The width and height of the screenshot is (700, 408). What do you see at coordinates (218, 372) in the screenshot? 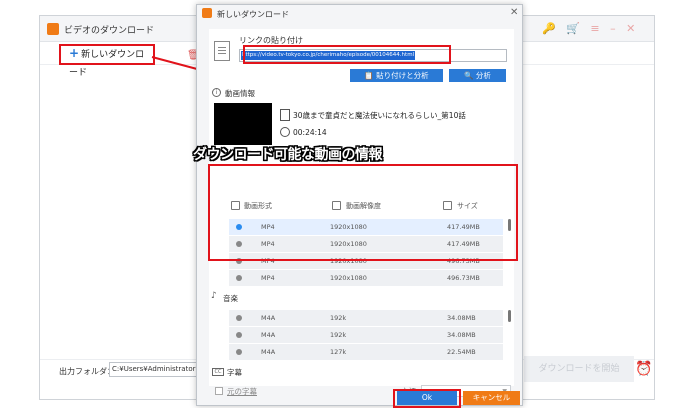
I see `subtitle-icon: CC` at bounding box center [218, 372].